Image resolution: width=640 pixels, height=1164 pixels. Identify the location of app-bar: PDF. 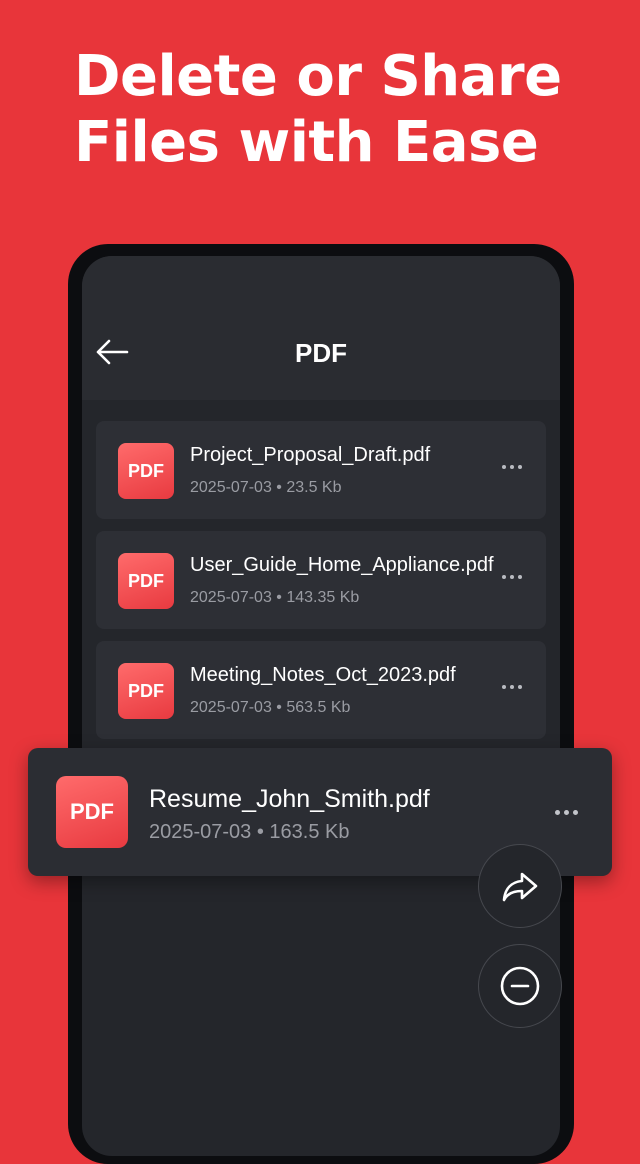
(321, 328).